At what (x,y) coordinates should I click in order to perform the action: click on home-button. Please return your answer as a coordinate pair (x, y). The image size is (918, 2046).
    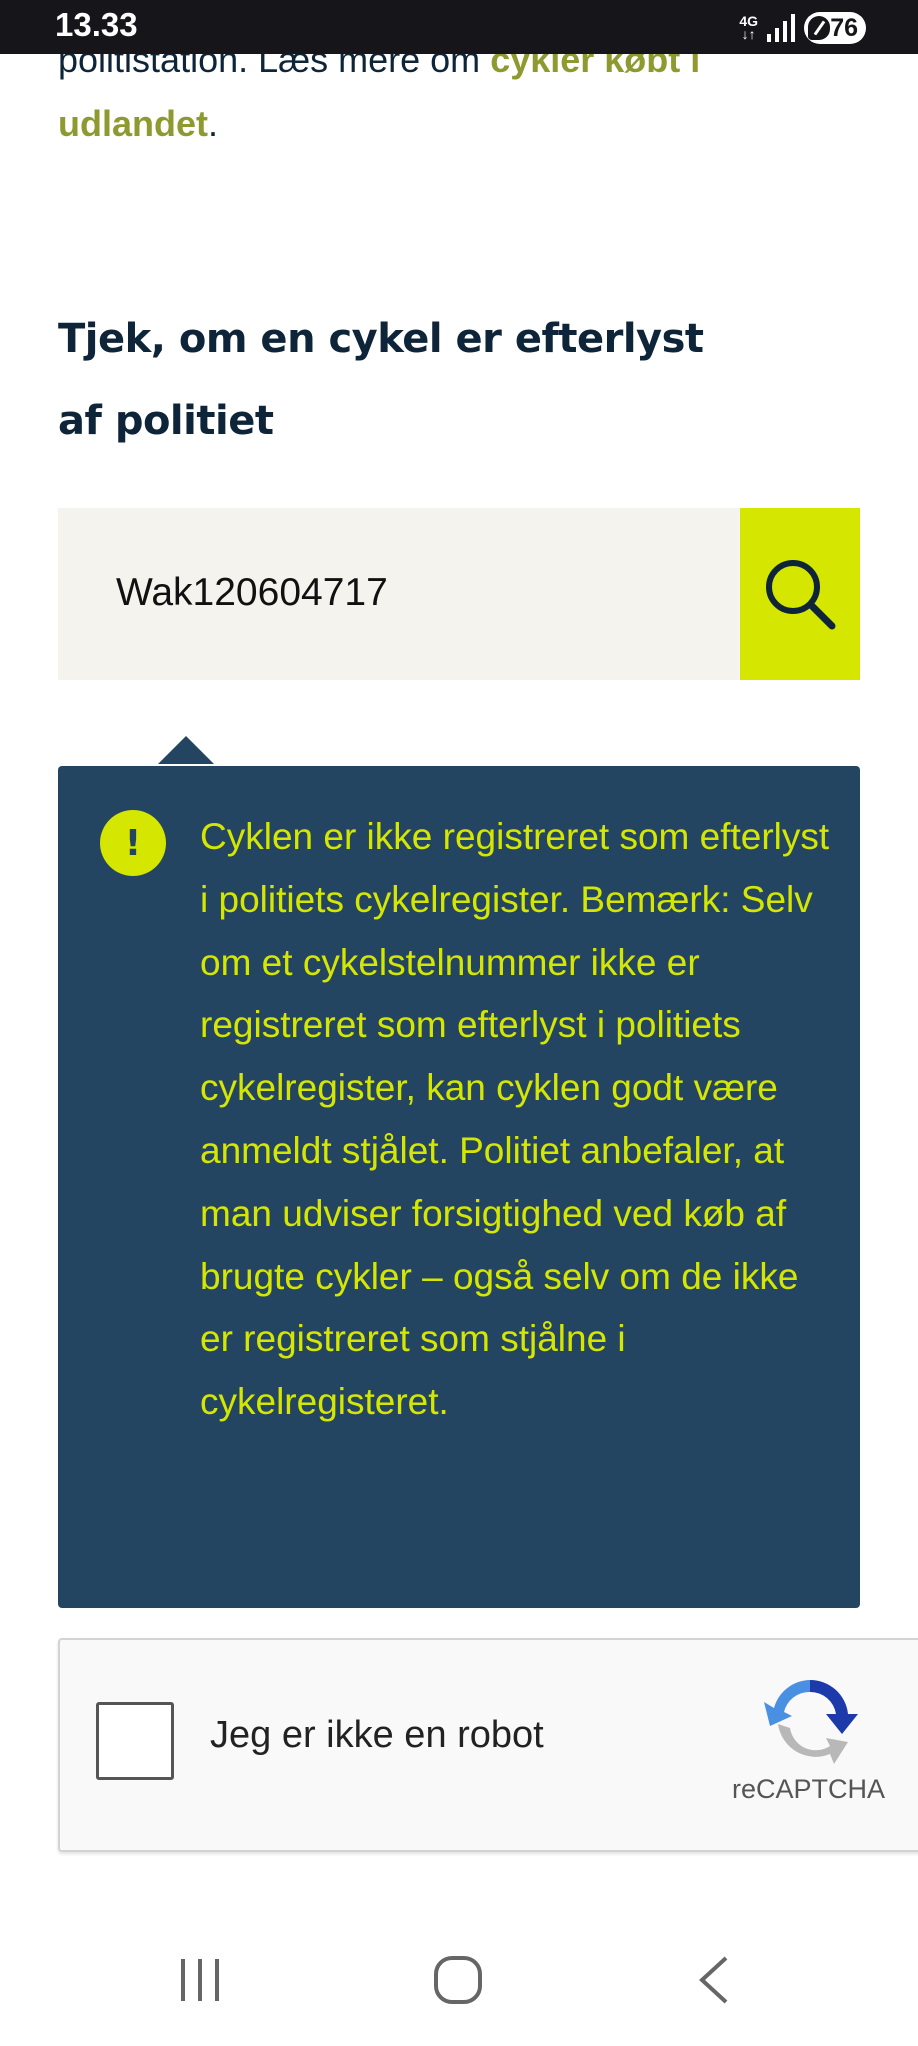
    Looking at the image, I should click on (458, 1980).